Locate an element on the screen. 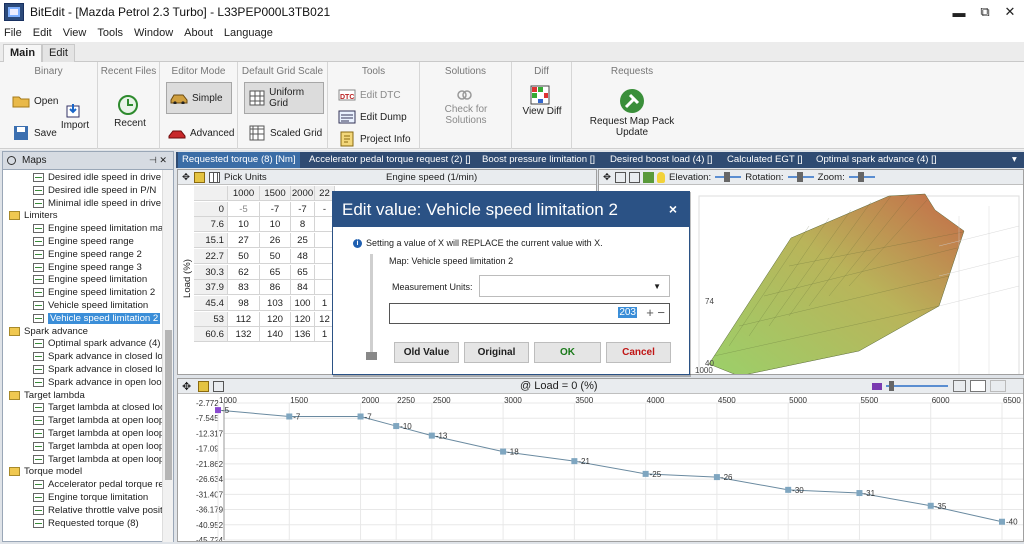 This screenshot has width=1024, height=544. view-diff-button: View Diff is located at coordinates (542, 100).